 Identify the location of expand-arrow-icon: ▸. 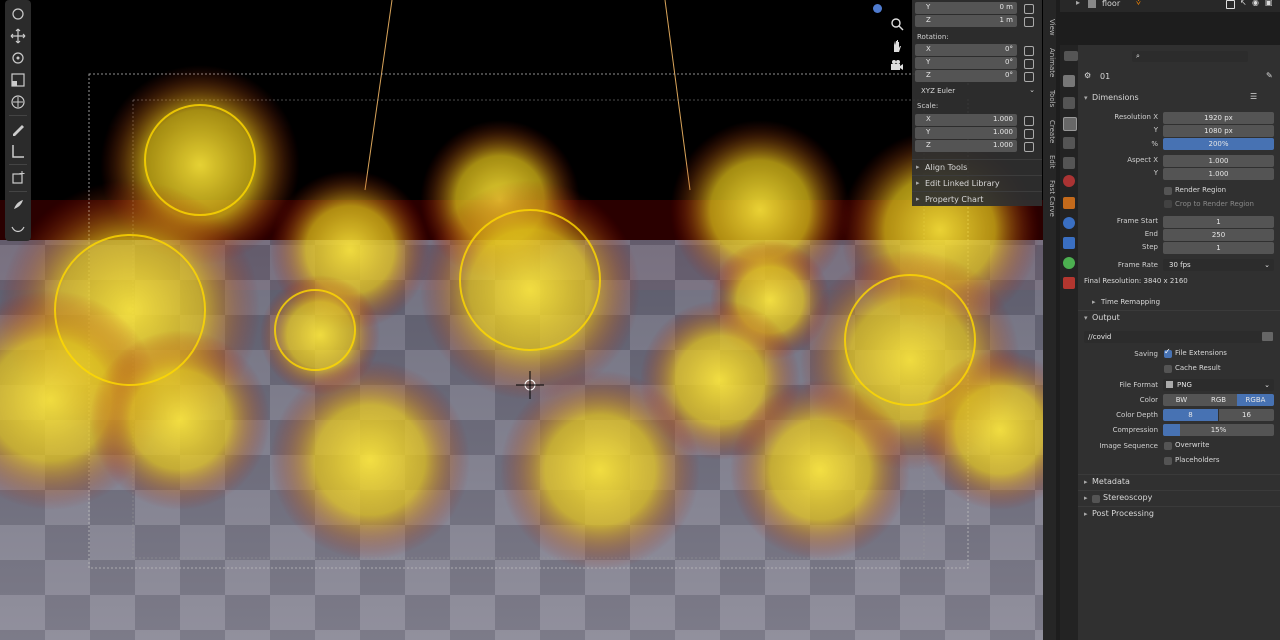
(1078, 3).